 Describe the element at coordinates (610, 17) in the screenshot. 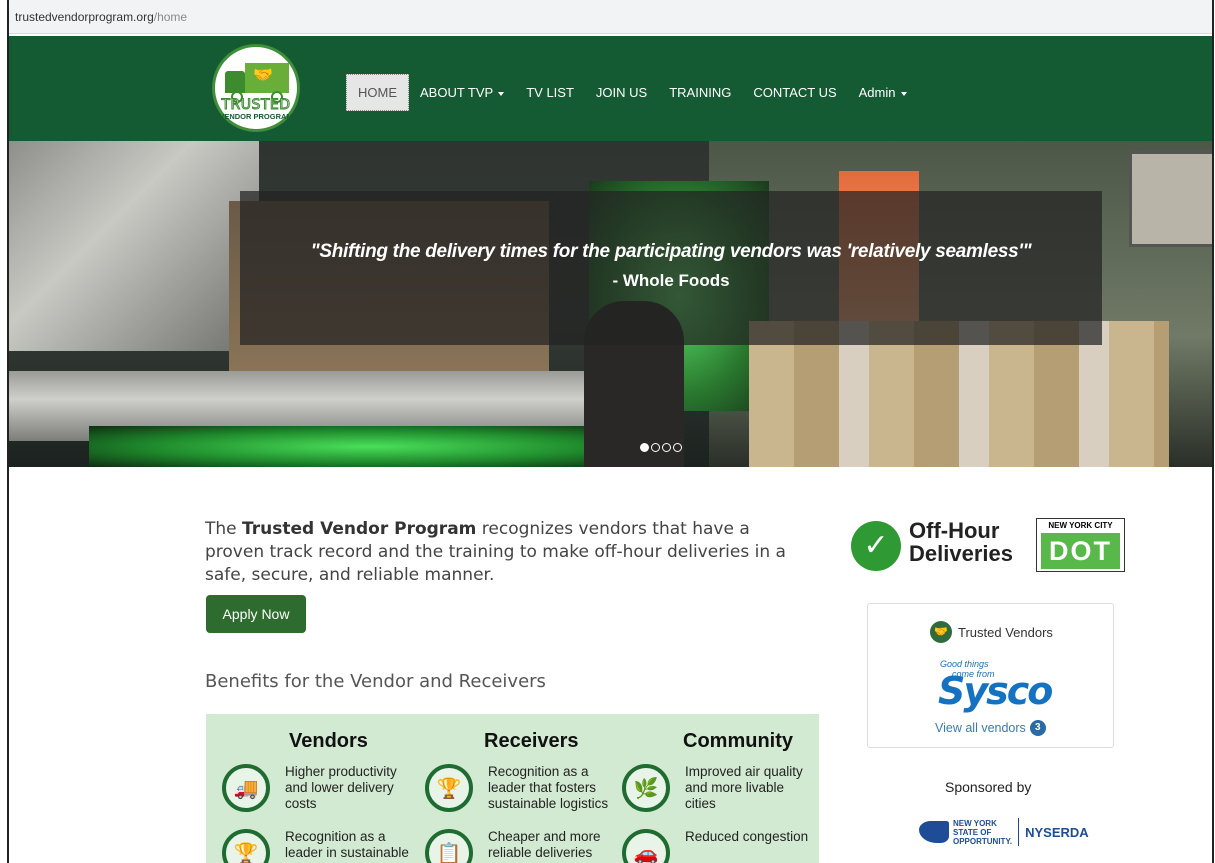

I see `address-bar: trustedvendorprogram.org/home` at that location.